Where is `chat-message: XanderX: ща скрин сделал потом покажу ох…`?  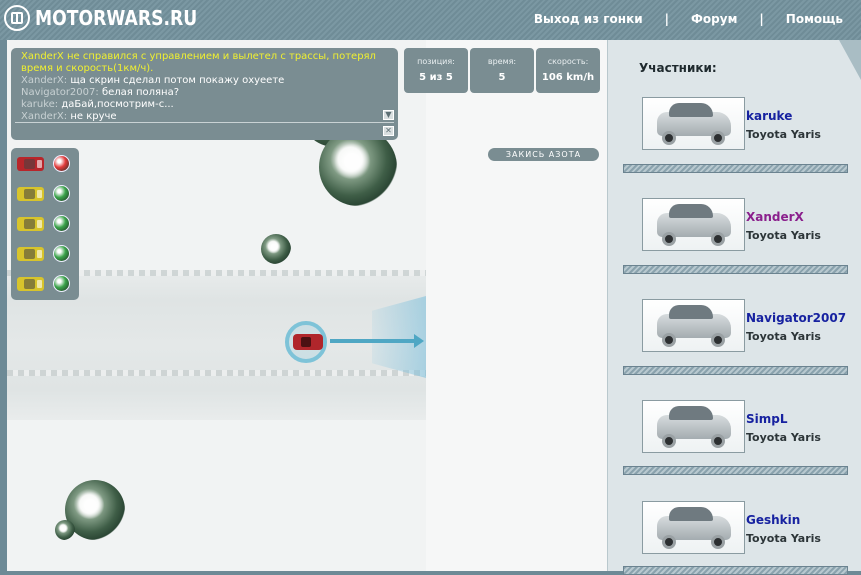 chat-message: XanderX: ща скрин сделал потом покажу ох… is located at coordinates (153, 80).